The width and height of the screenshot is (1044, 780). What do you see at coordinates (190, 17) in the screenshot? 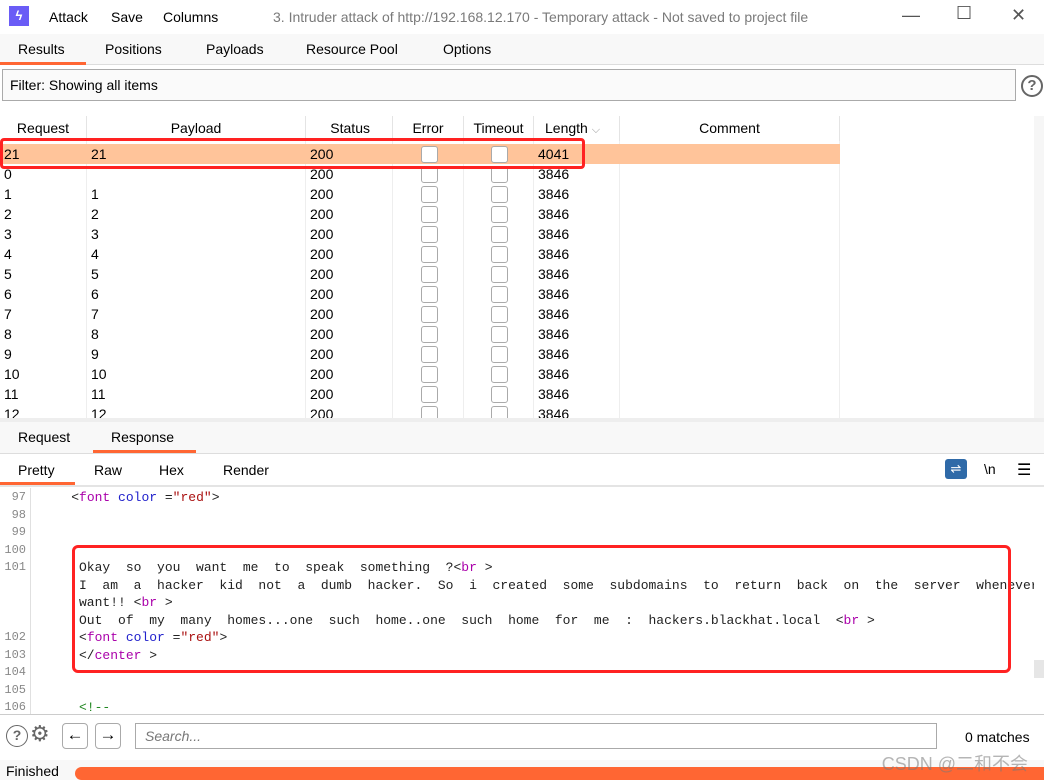
I see `menu-columns: Columns` at bounding box center [190, 17].